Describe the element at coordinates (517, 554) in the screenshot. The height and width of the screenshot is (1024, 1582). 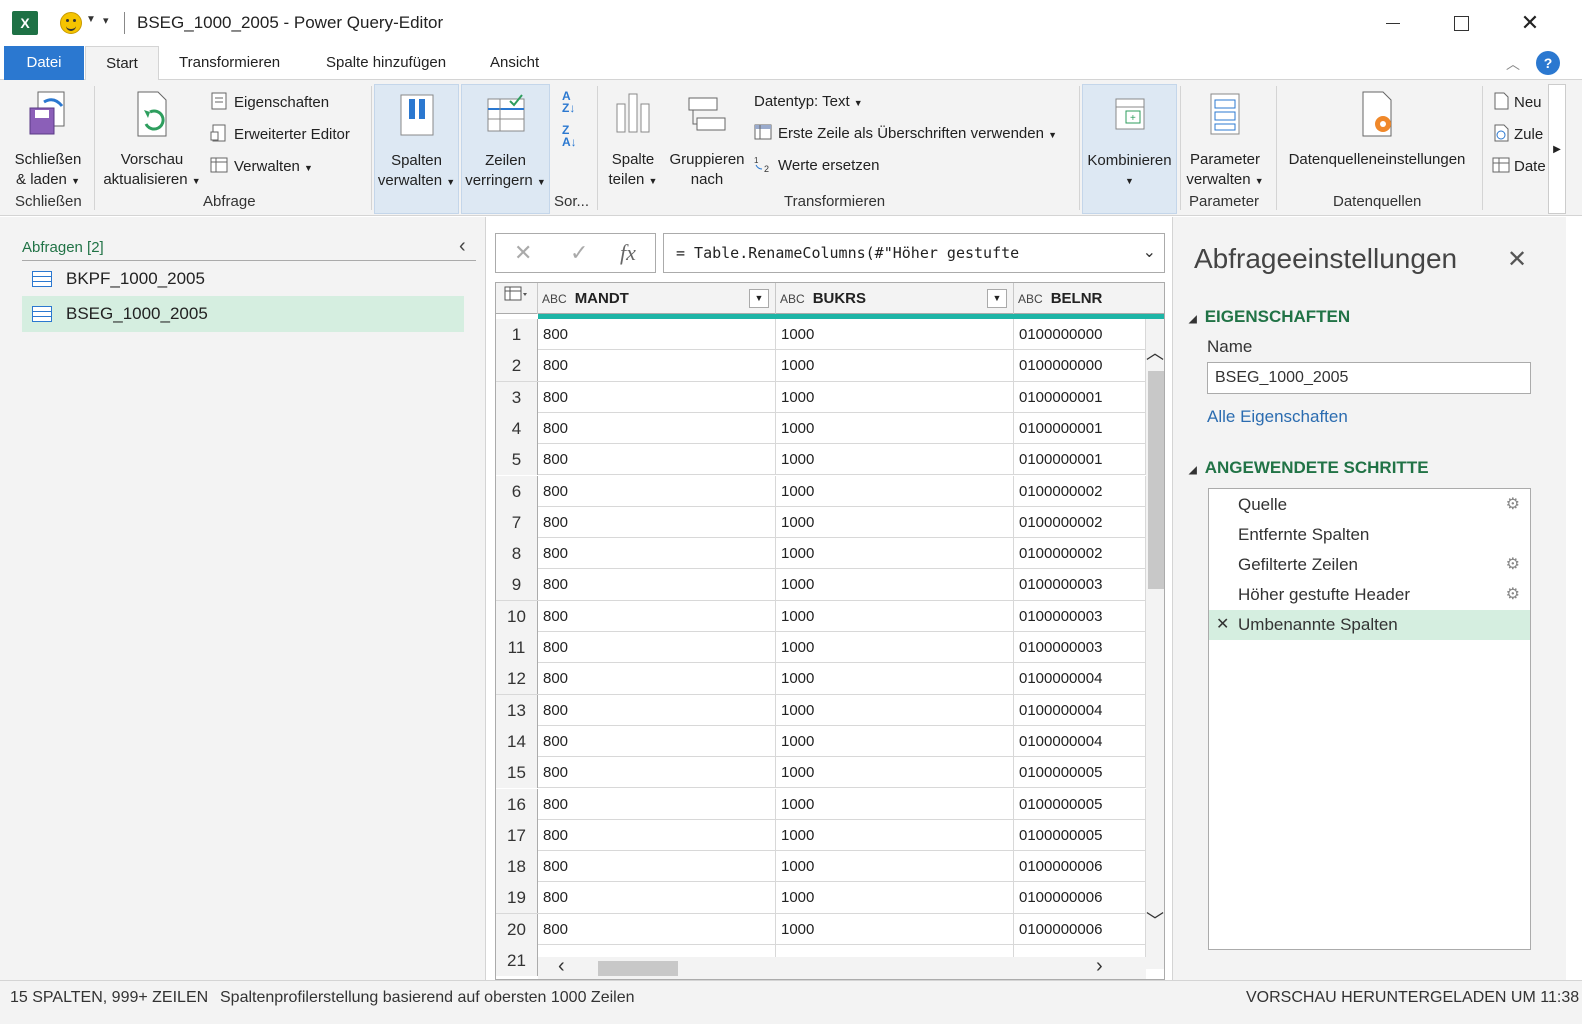
I see `row-number: 8` at that location.